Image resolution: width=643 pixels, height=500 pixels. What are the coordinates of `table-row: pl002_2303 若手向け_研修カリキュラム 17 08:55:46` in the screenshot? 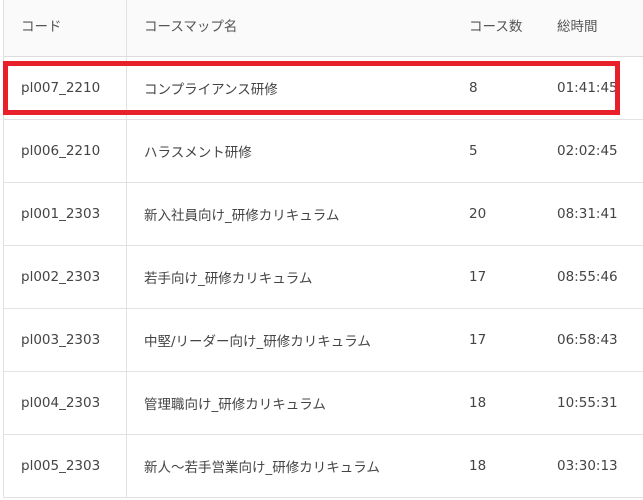 It's located at (323, 277).